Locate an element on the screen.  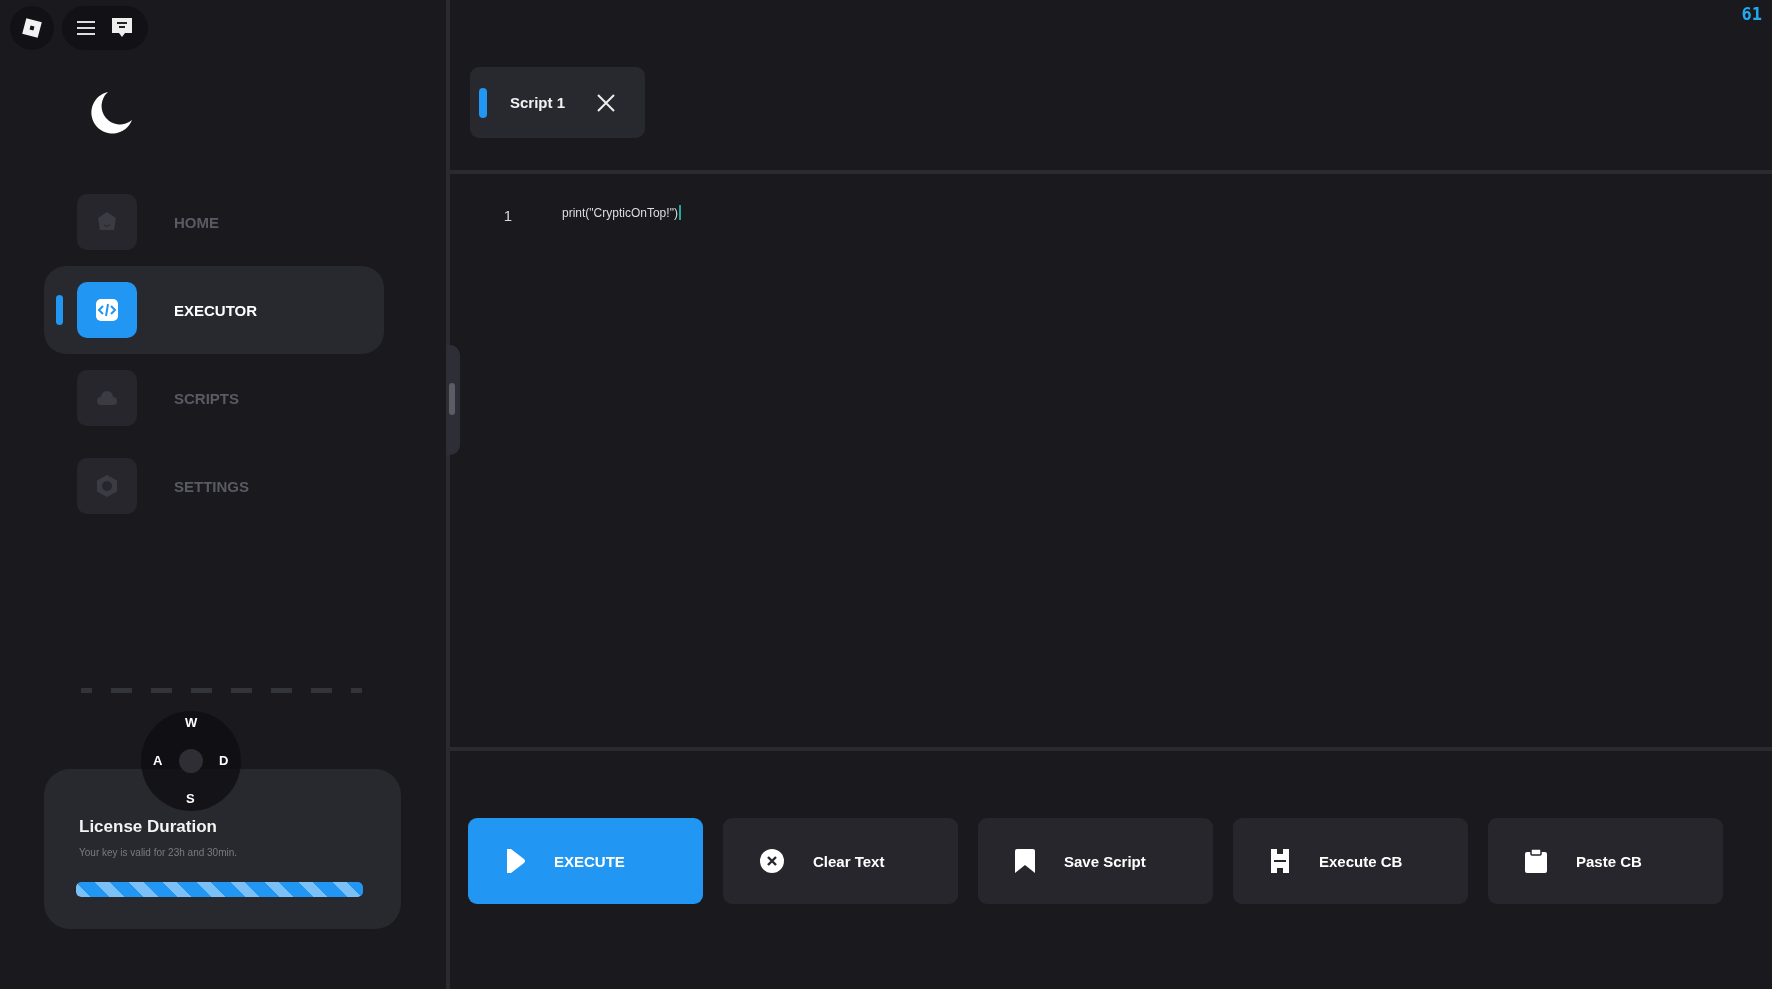
clipboard-icon is located at coordinates (1536, 861).